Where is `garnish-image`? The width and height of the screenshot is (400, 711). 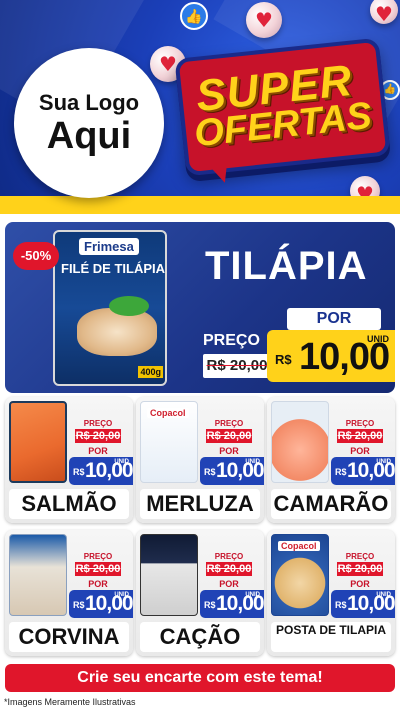
garnish-image is located at coordinates (129, 306).